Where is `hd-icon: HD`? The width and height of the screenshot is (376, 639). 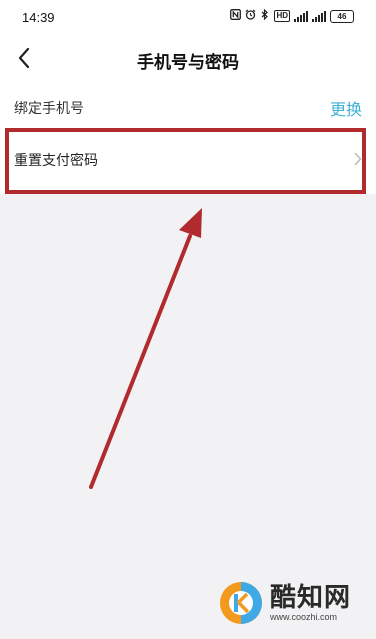
hd-icon: HD is located at coordinates (282, 16).